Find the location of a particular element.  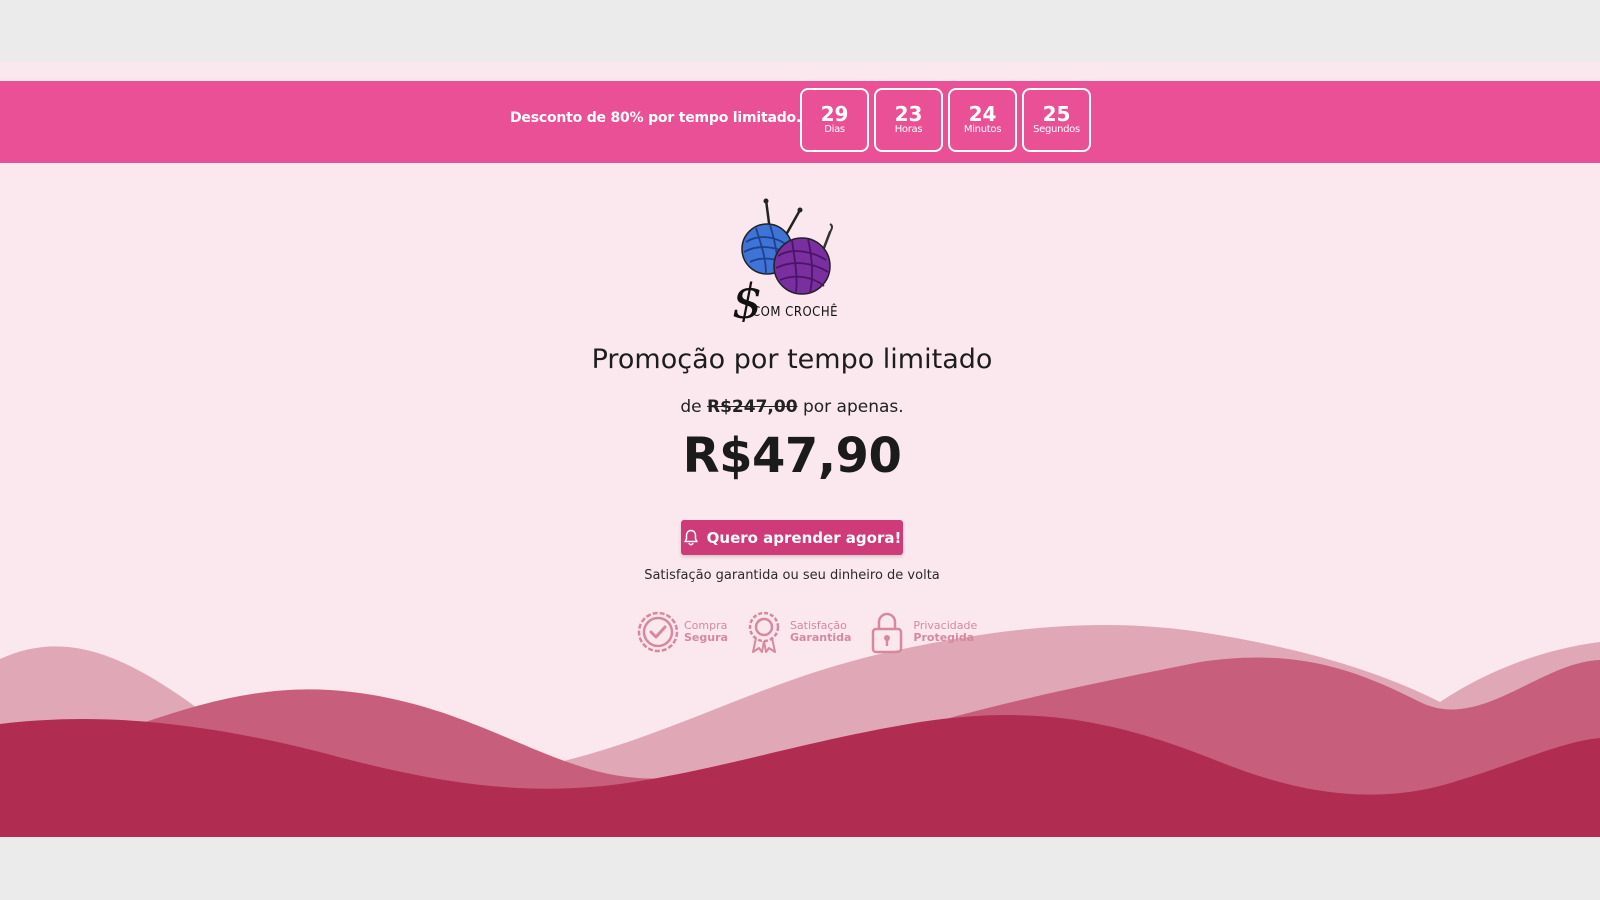

countdown-days: 29 Dias is located at coordinates (834, 120).